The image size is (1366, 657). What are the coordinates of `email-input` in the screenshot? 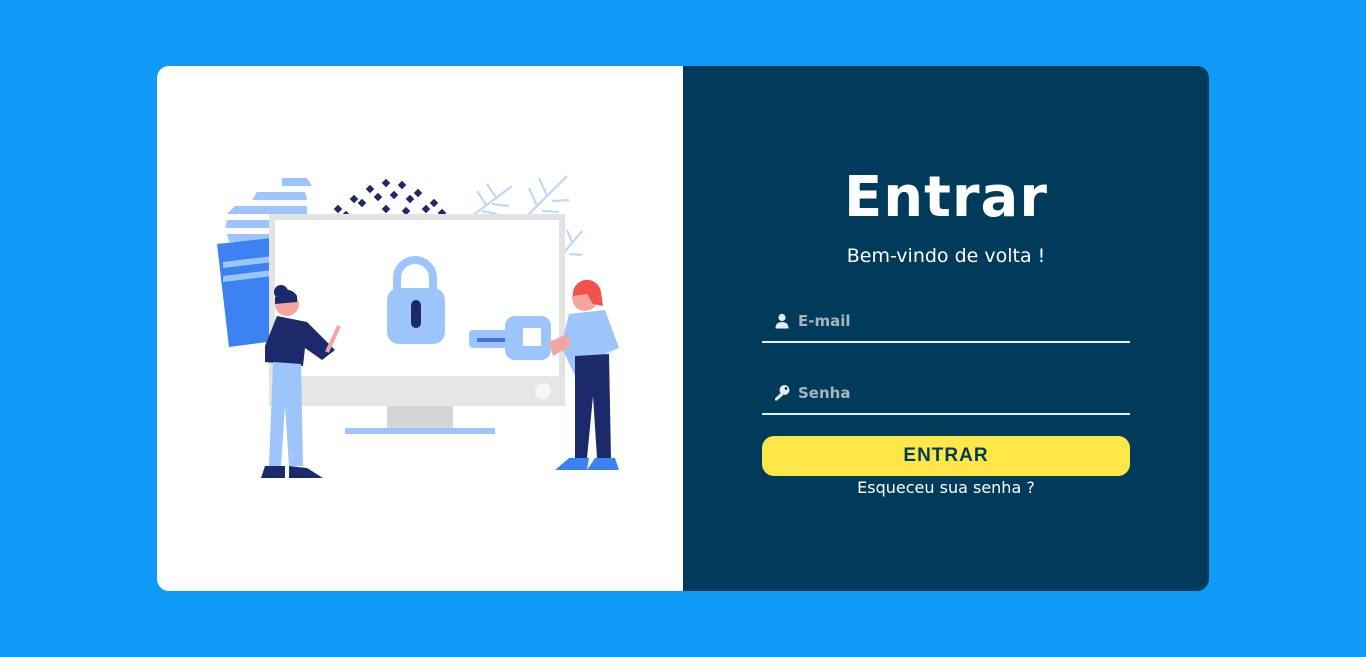 It's located at (964, 321).